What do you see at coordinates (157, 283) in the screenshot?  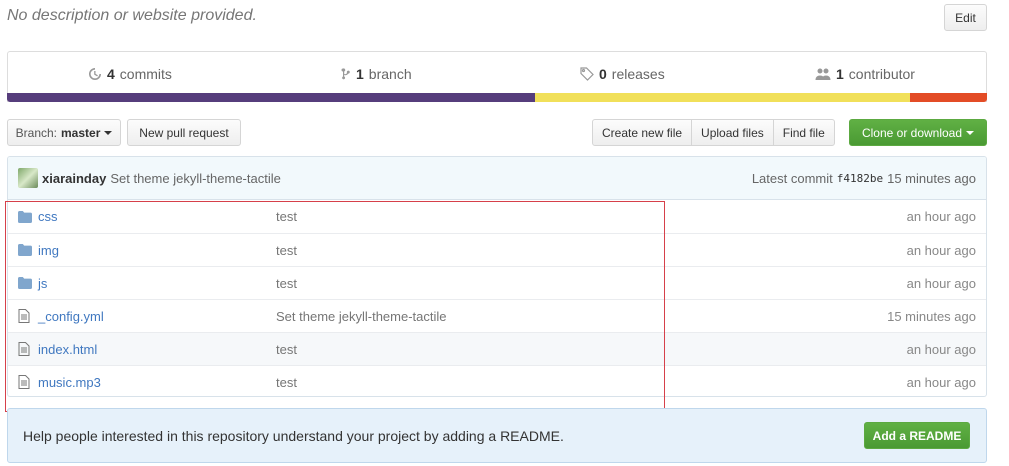 I see `file-name-link: js` at bounding box center [157, 283].